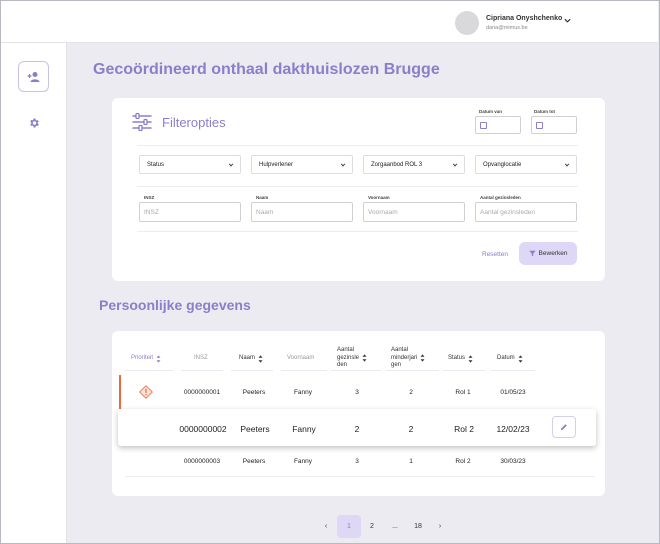  Describe the element at coordinates (247, 358) in the screenshot. I see `header-naam-label: Naam` at that location.